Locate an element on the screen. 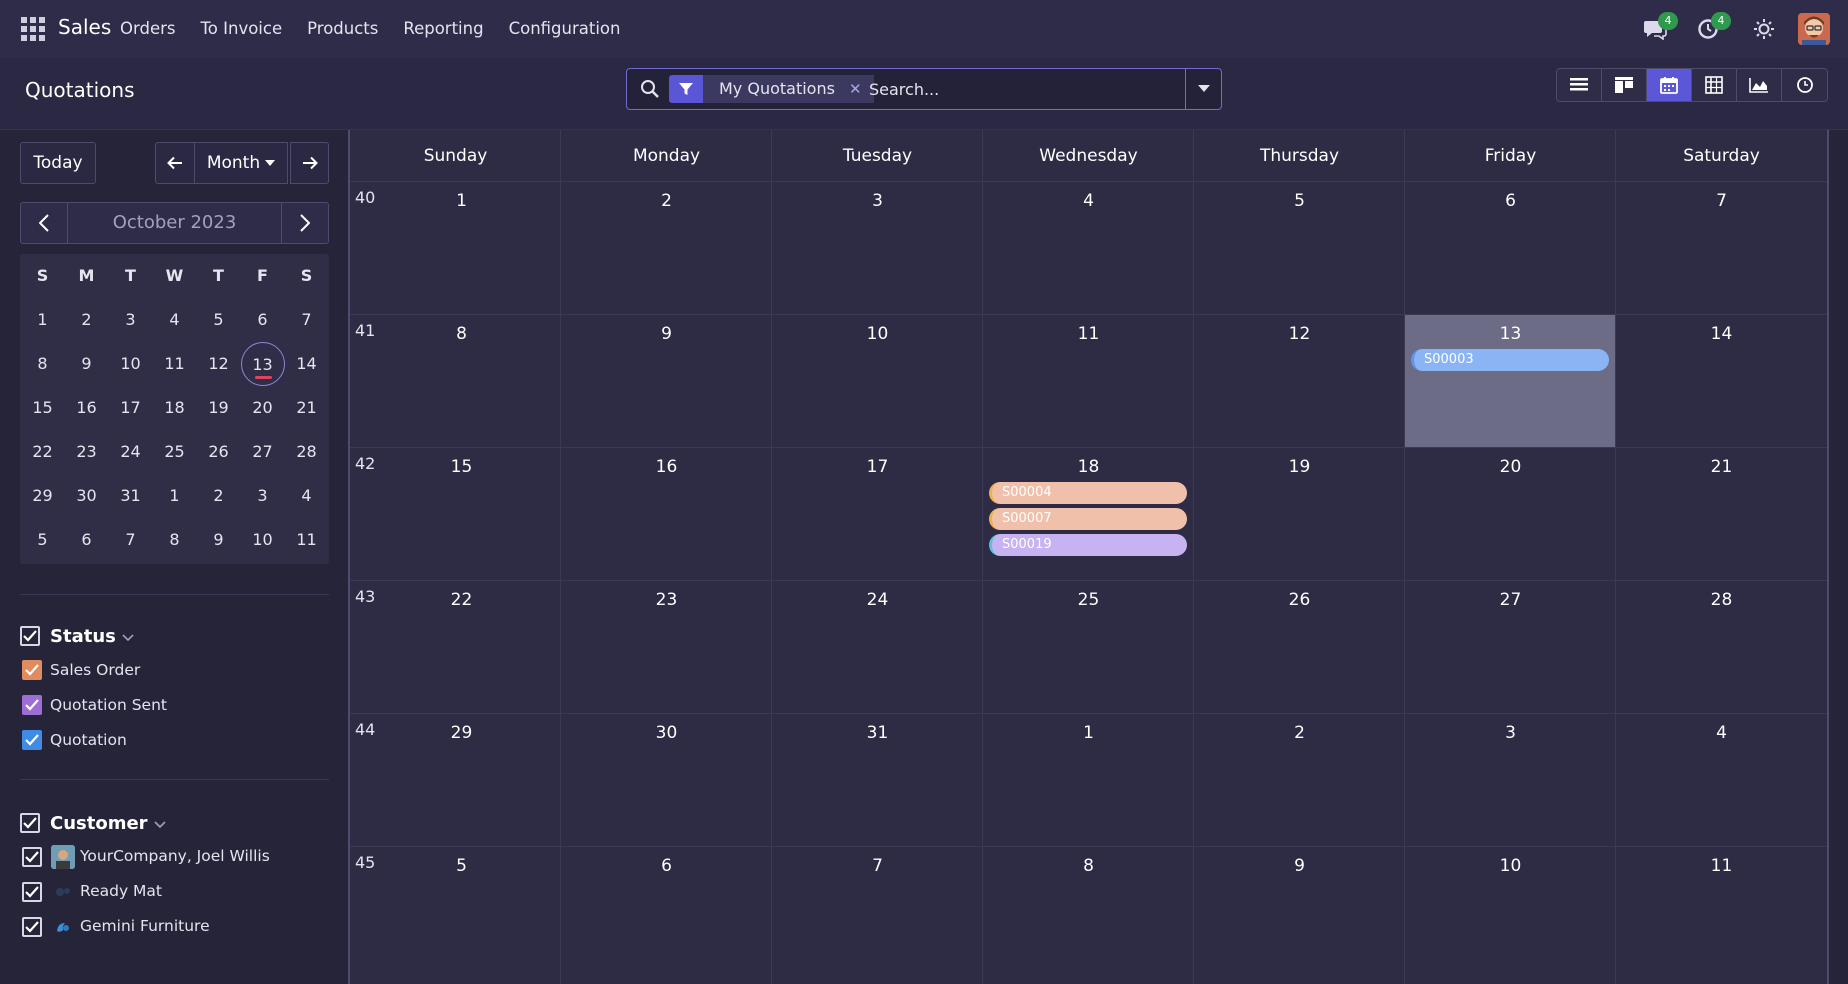 The height and width of the screenshot is (984, 1848). mini-day: 26 is located at coordinates (219, 452).